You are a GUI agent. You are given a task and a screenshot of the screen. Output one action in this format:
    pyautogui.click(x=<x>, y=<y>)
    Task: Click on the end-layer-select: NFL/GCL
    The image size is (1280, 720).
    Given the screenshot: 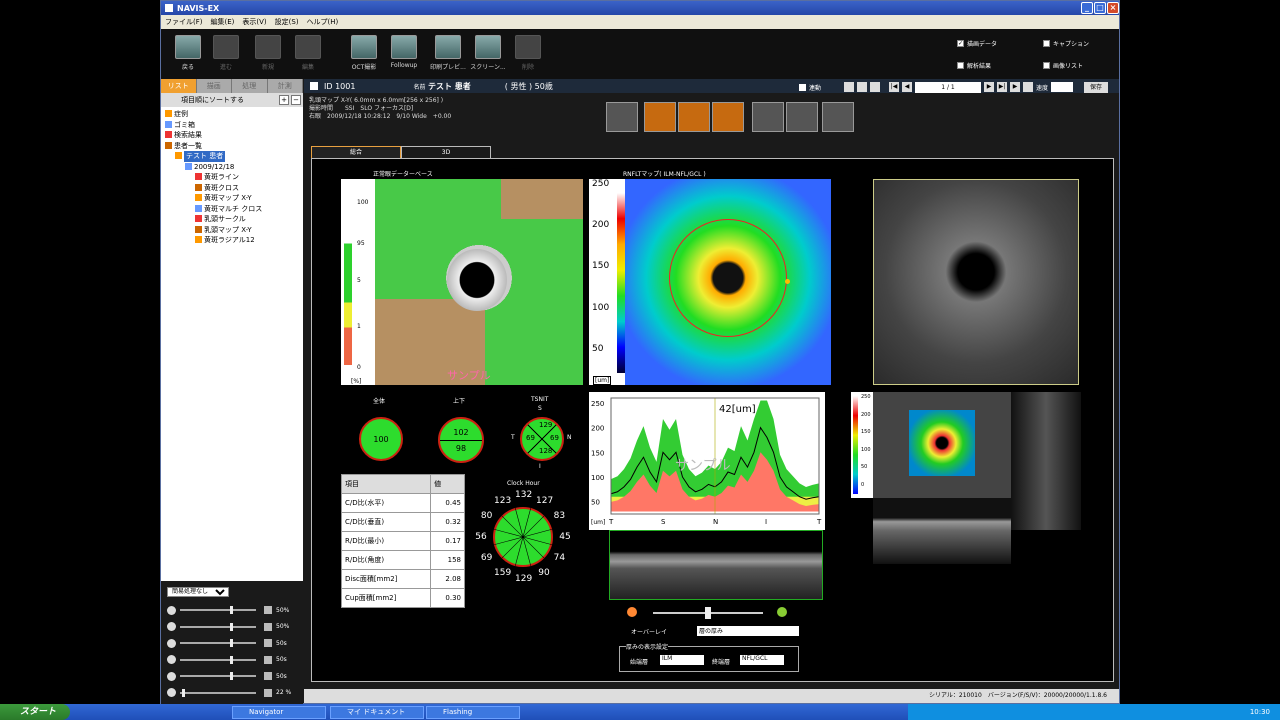 What is the action you would take?
    pyautogui.click(x=762, y=660)
    